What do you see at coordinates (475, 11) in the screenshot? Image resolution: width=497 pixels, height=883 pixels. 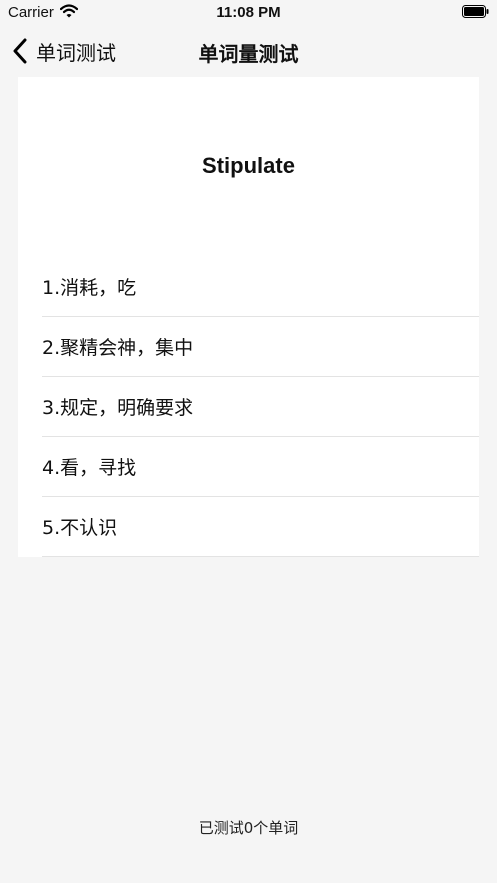 I see `battery-icon` at bounding box center [475, 11].